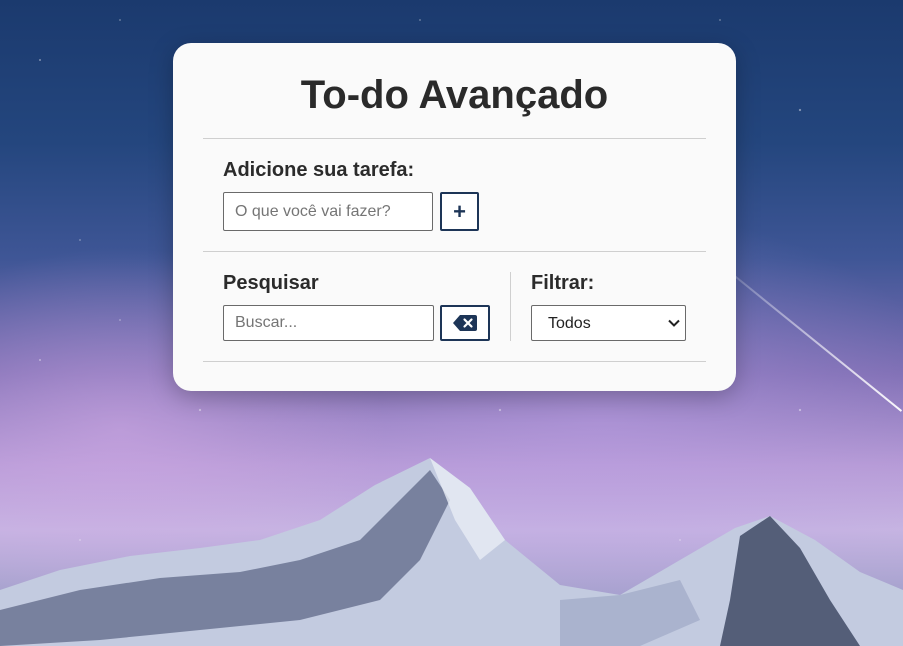 This screenshot has height=646, width=903. Describe the element at coordinates (563, 283) in the screenshot. I see `filter-label: Filtrar:` at that location.